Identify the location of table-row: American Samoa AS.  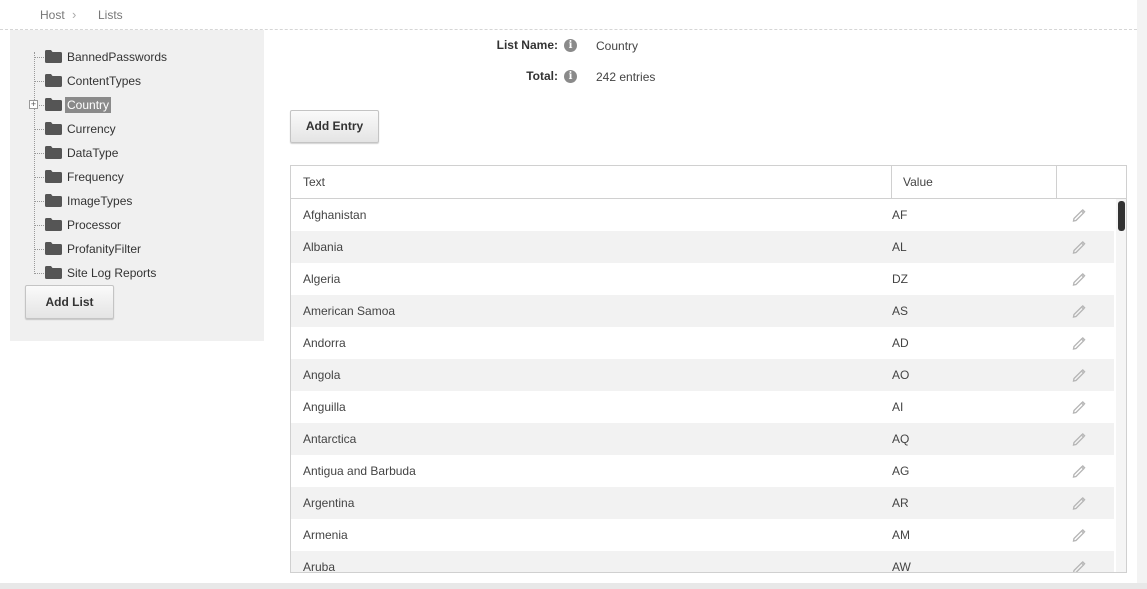
(702, 311).